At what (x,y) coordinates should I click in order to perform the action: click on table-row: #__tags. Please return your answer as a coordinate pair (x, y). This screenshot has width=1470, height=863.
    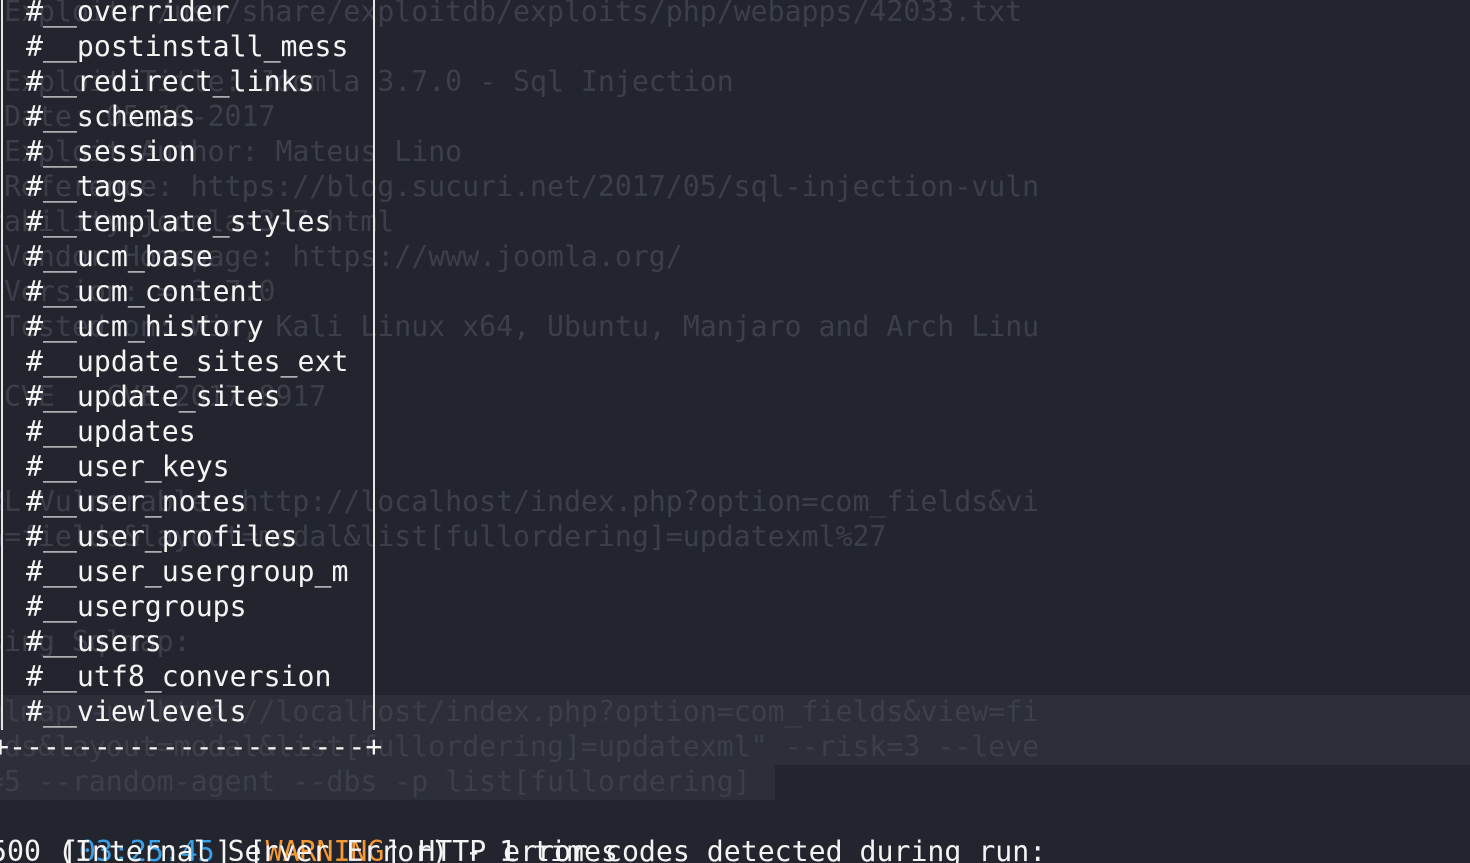
    Looking at the image, I should click on (85, 186).